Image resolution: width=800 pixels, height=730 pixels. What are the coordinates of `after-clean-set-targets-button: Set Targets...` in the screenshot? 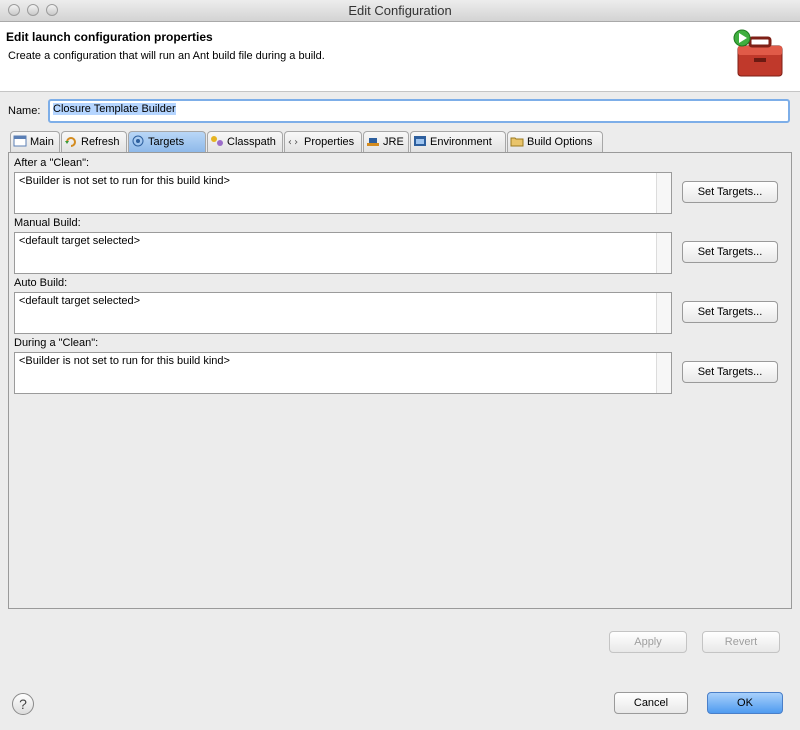 It's located at (730, 192).